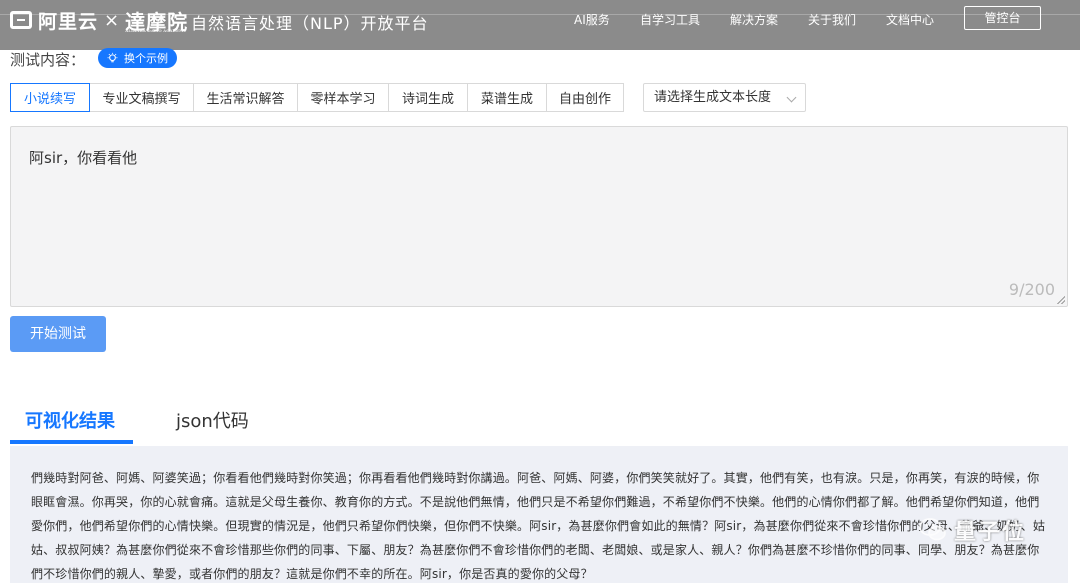 This screenshot has height=586, width=1080. What do you see at coordinates (932, 529) in the screenshot?
I see `wechat-icon` at bounding box center [932, 529].